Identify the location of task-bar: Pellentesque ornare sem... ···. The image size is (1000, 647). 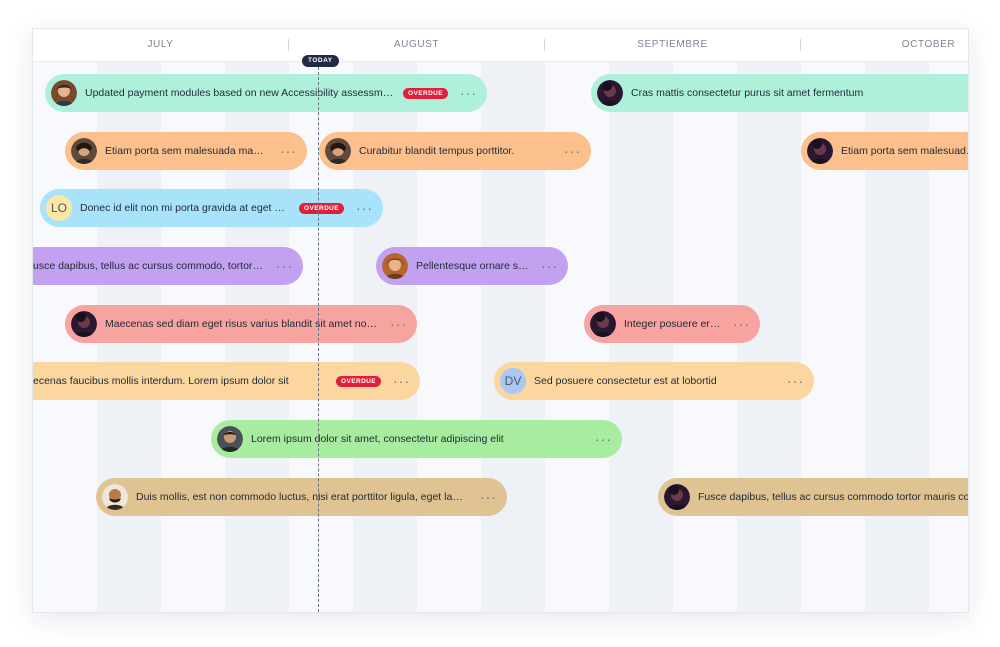
(472, 266).